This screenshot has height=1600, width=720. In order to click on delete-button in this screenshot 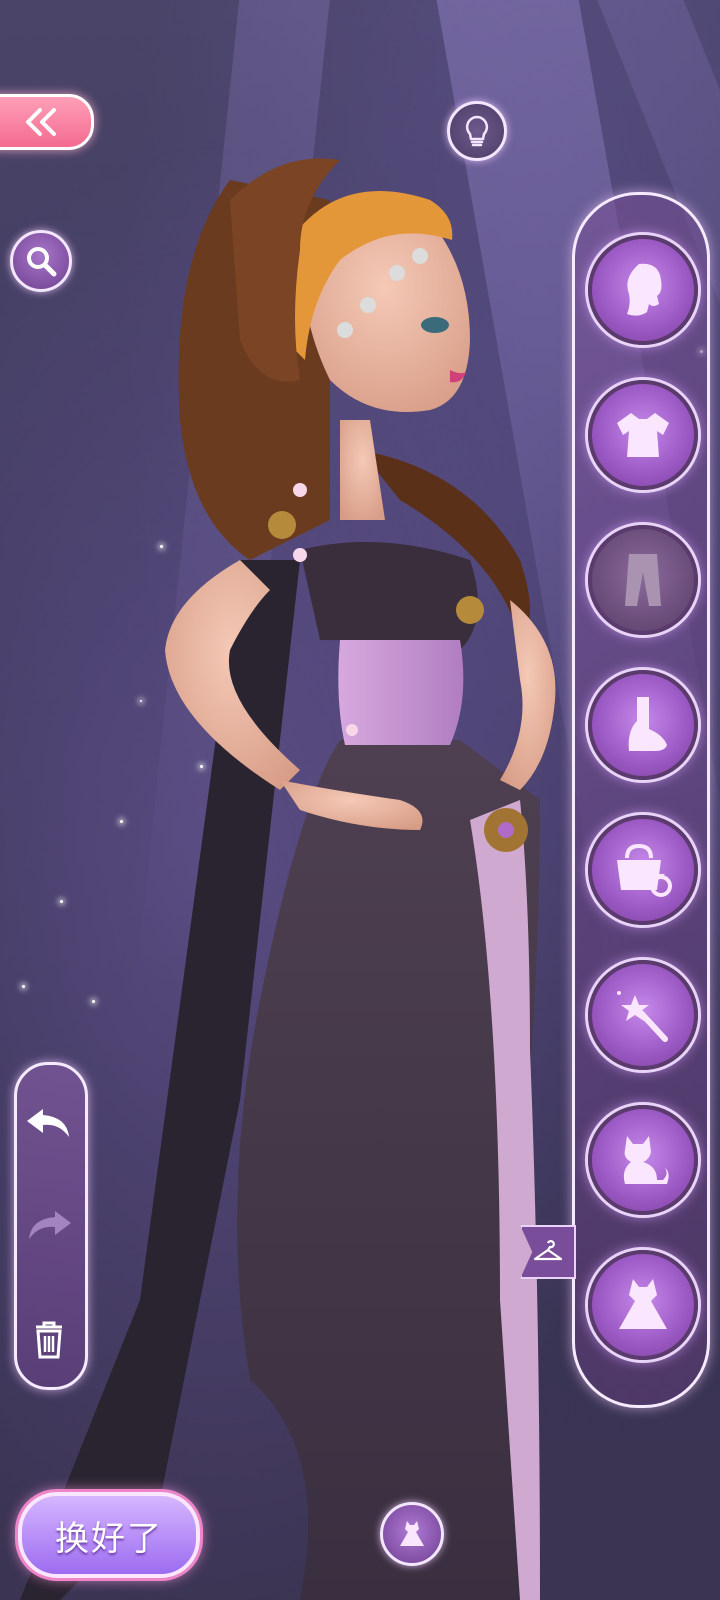, I will do `click(49, 1339)`.